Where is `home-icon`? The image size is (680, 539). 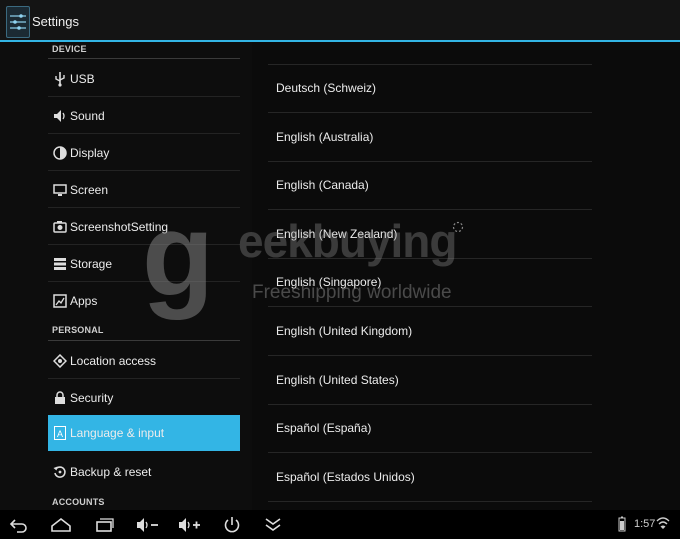
home-icon is located at coordinates (61, 524).